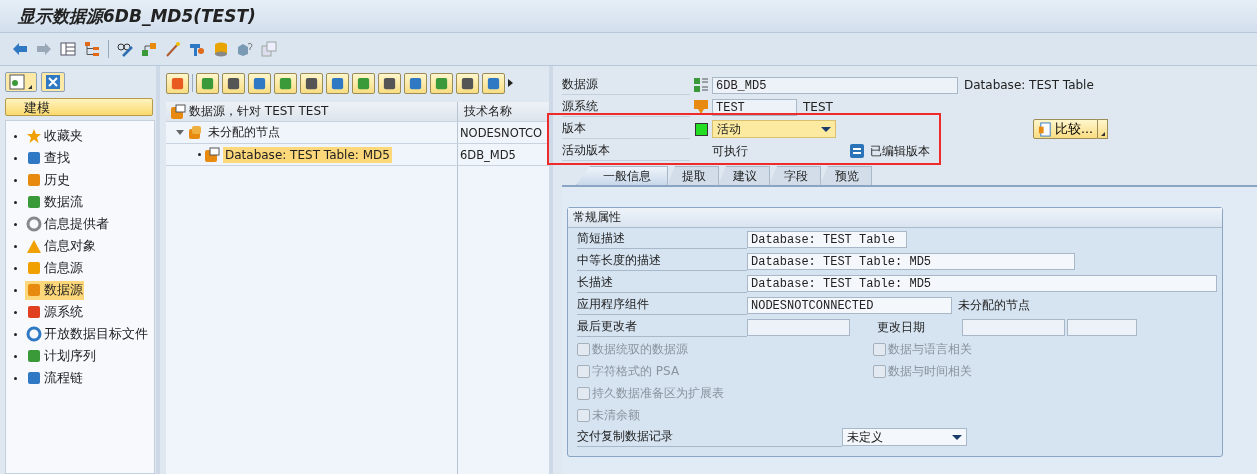 Image resolution: width=1257 pixels, height=474 pixels. I want to click on version-dropdown: 活动, so click(774, 129).